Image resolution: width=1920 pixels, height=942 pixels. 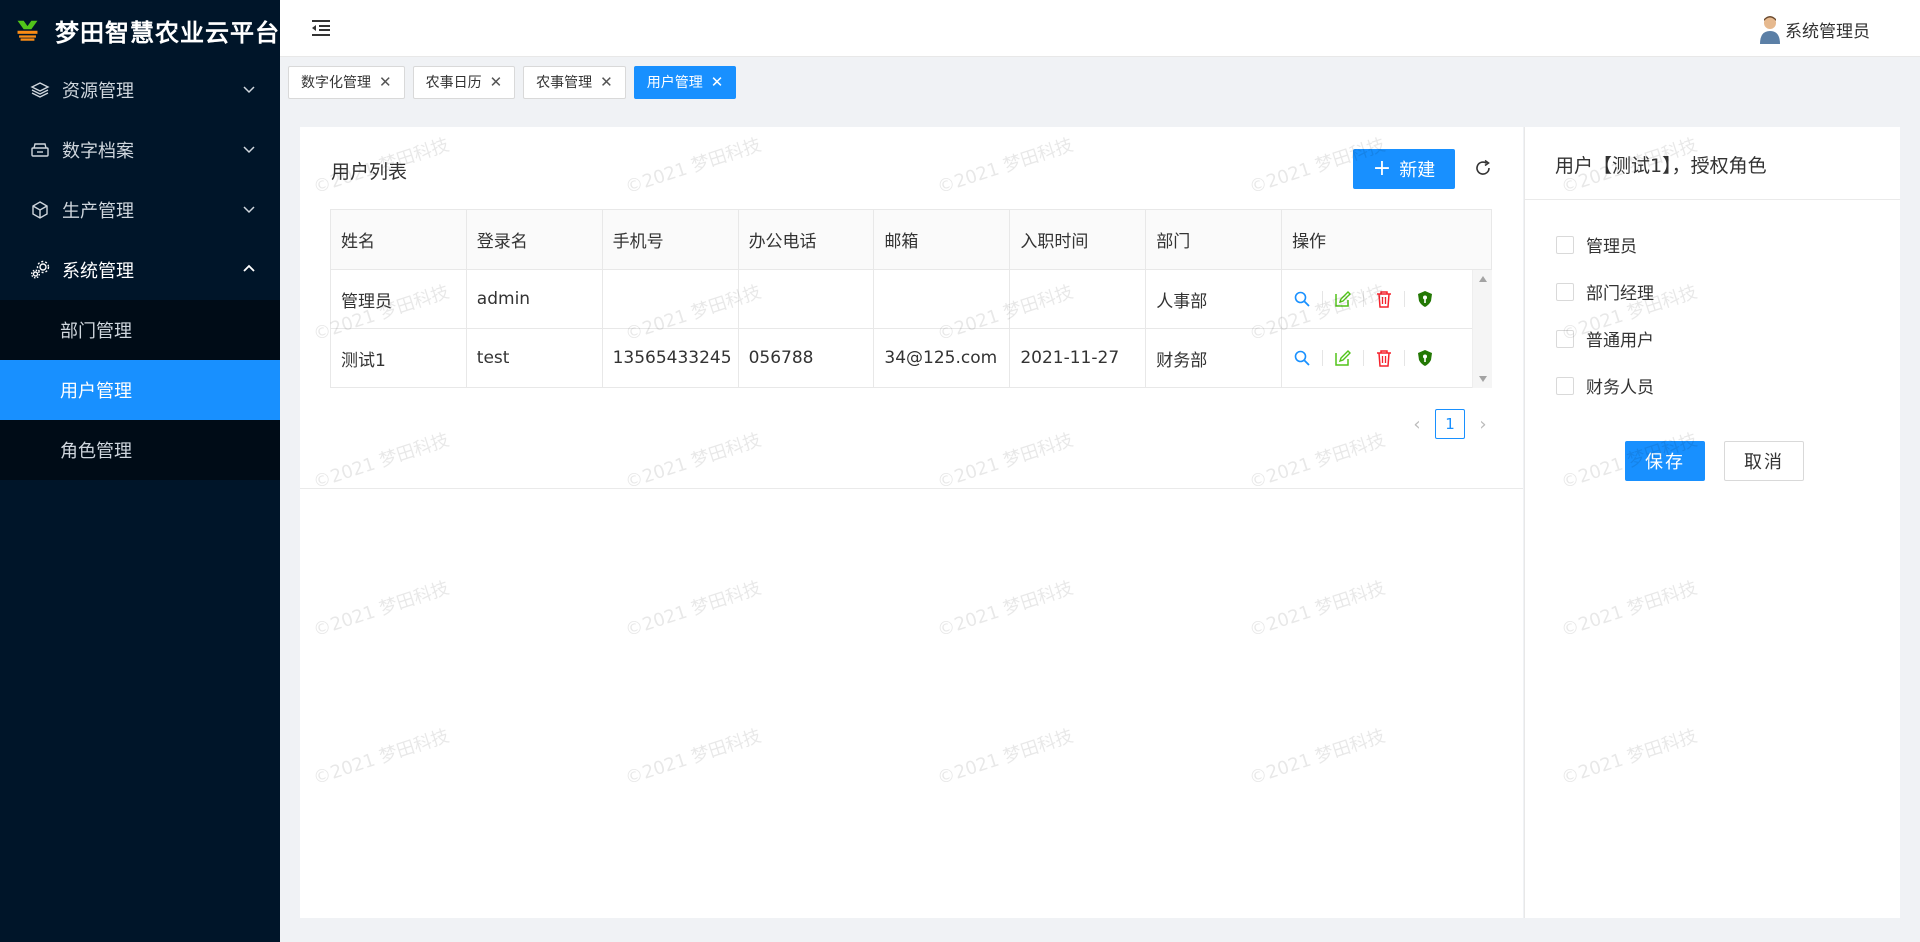 I want to click on tab-calendar: 农事日历 ✕, so click(x=464, y=82).